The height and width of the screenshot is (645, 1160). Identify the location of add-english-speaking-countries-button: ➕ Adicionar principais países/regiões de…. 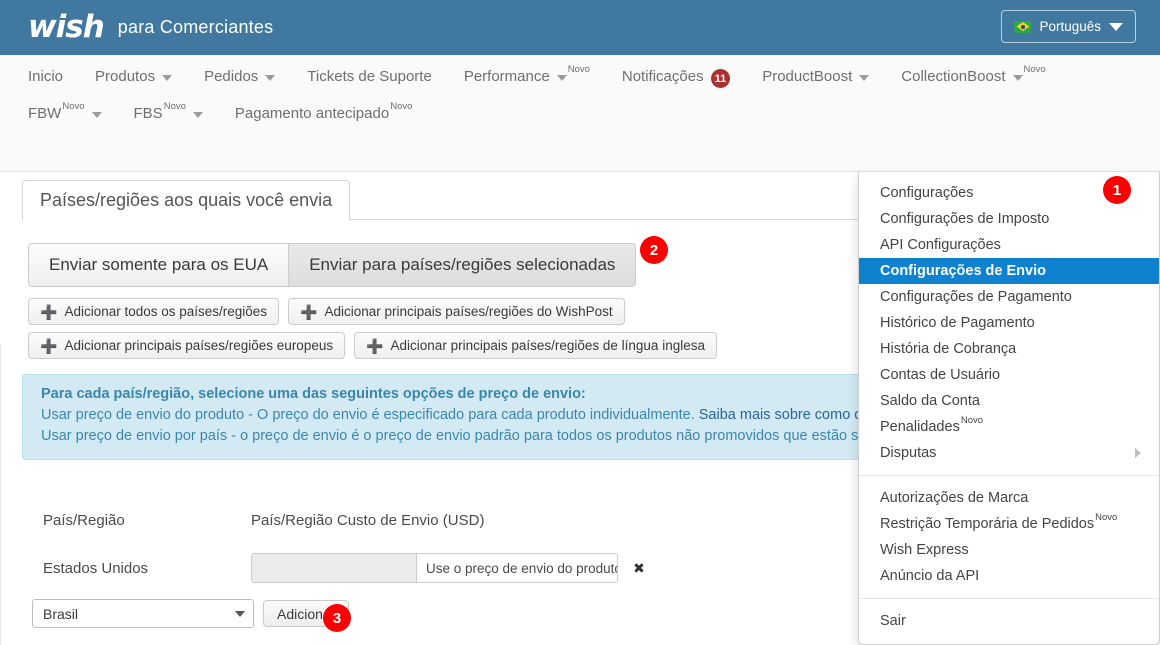
(535, 345).